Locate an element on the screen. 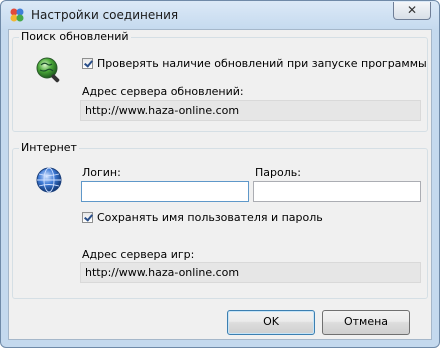  internet-group-title: Интернет is located at coordinates (49, 147).